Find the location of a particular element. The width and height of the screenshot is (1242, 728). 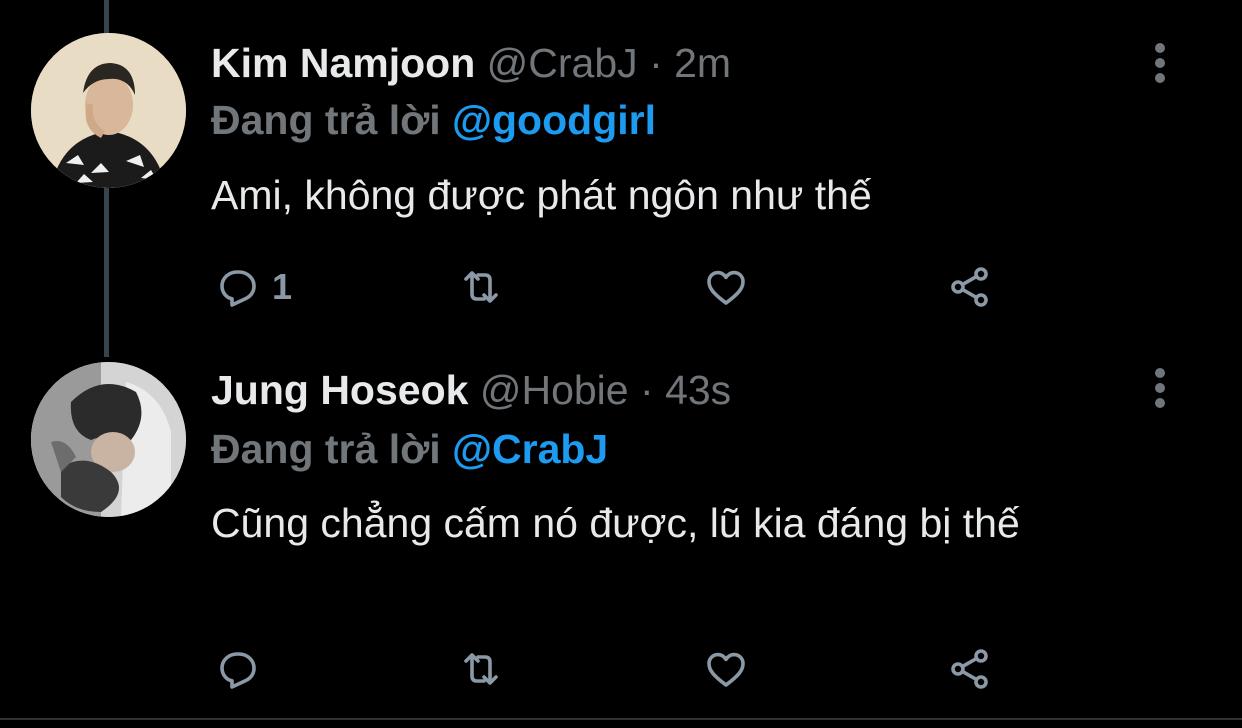

tweet-header: Kim Namjoon @CrabJ · 2m is located at coordinates (471, 63).